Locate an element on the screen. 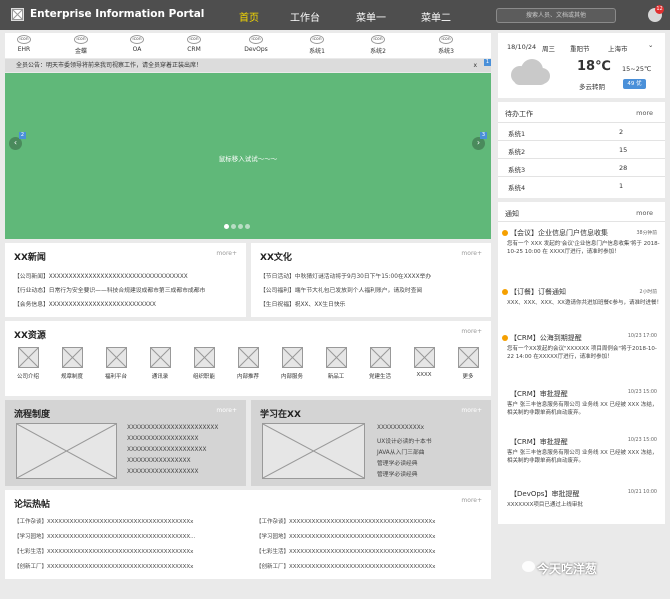  todo-more-link: more is located at coordinates (644, 113).